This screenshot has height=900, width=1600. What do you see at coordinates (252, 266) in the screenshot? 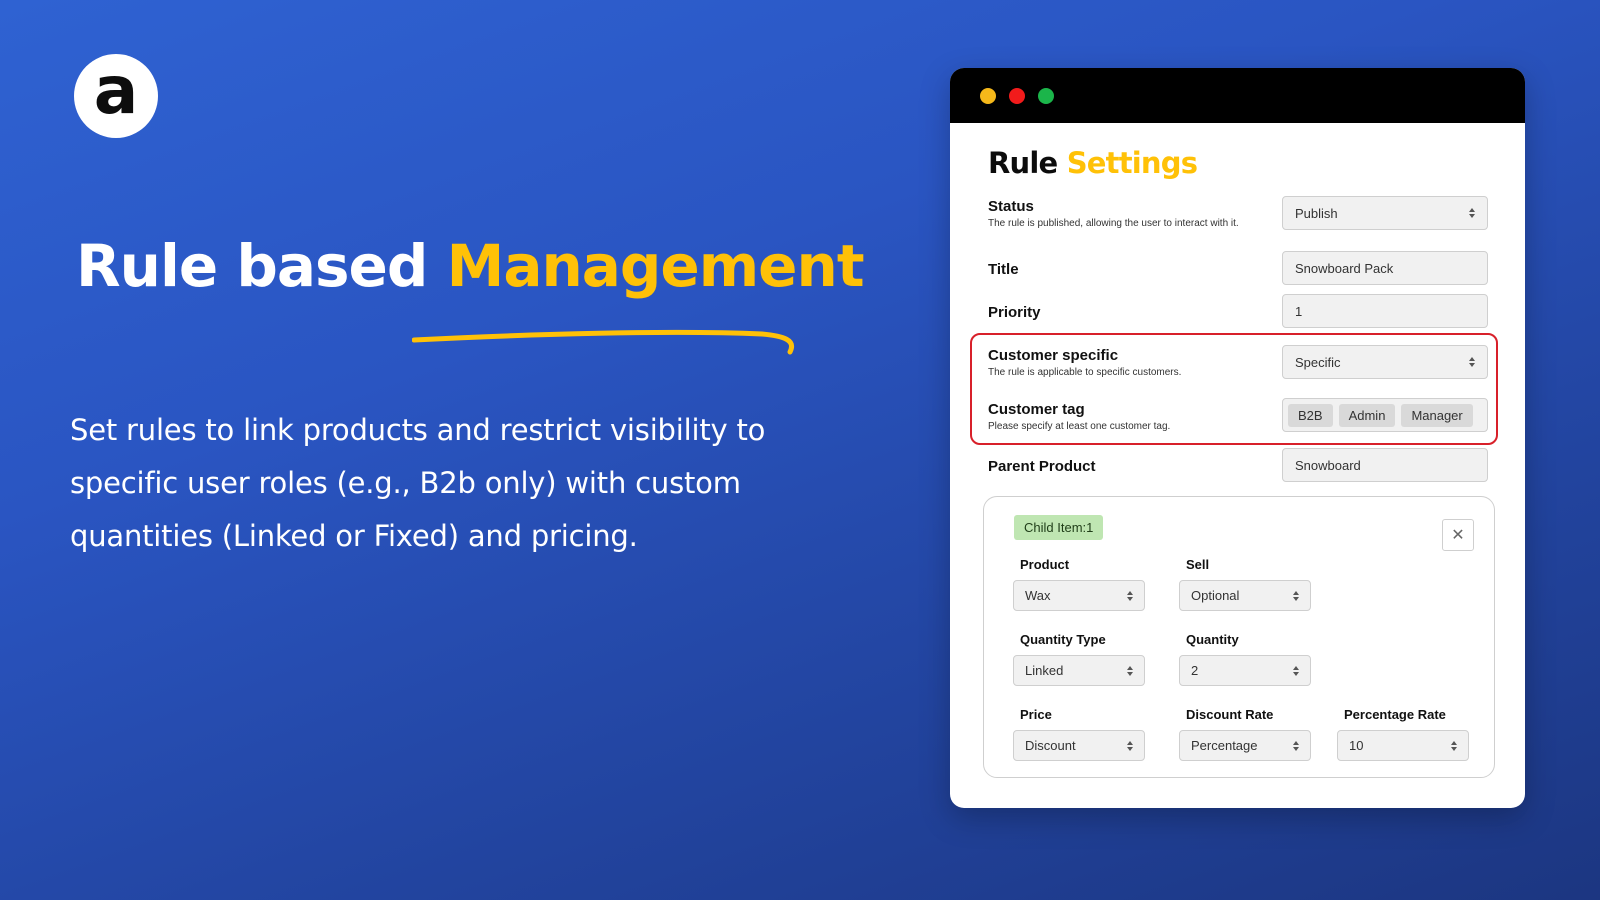
I see `headline-plain: Rule based` at bounding box center [252, 266].